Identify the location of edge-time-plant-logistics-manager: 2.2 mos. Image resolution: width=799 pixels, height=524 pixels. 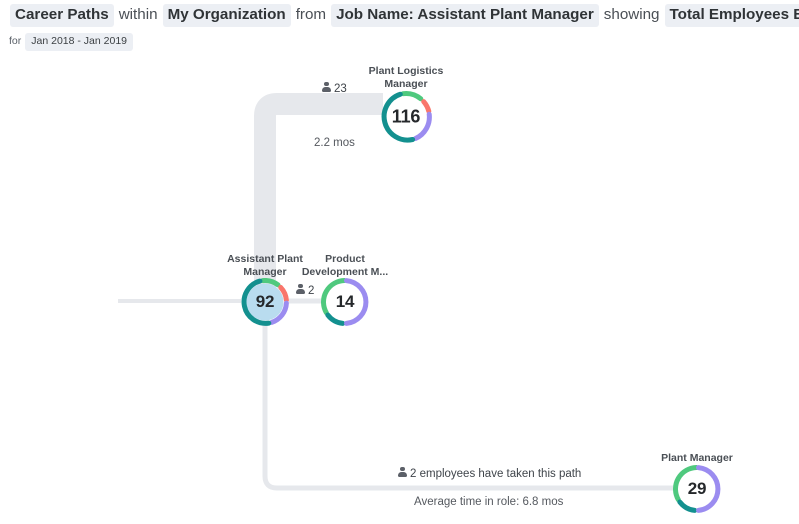
(334, 143).